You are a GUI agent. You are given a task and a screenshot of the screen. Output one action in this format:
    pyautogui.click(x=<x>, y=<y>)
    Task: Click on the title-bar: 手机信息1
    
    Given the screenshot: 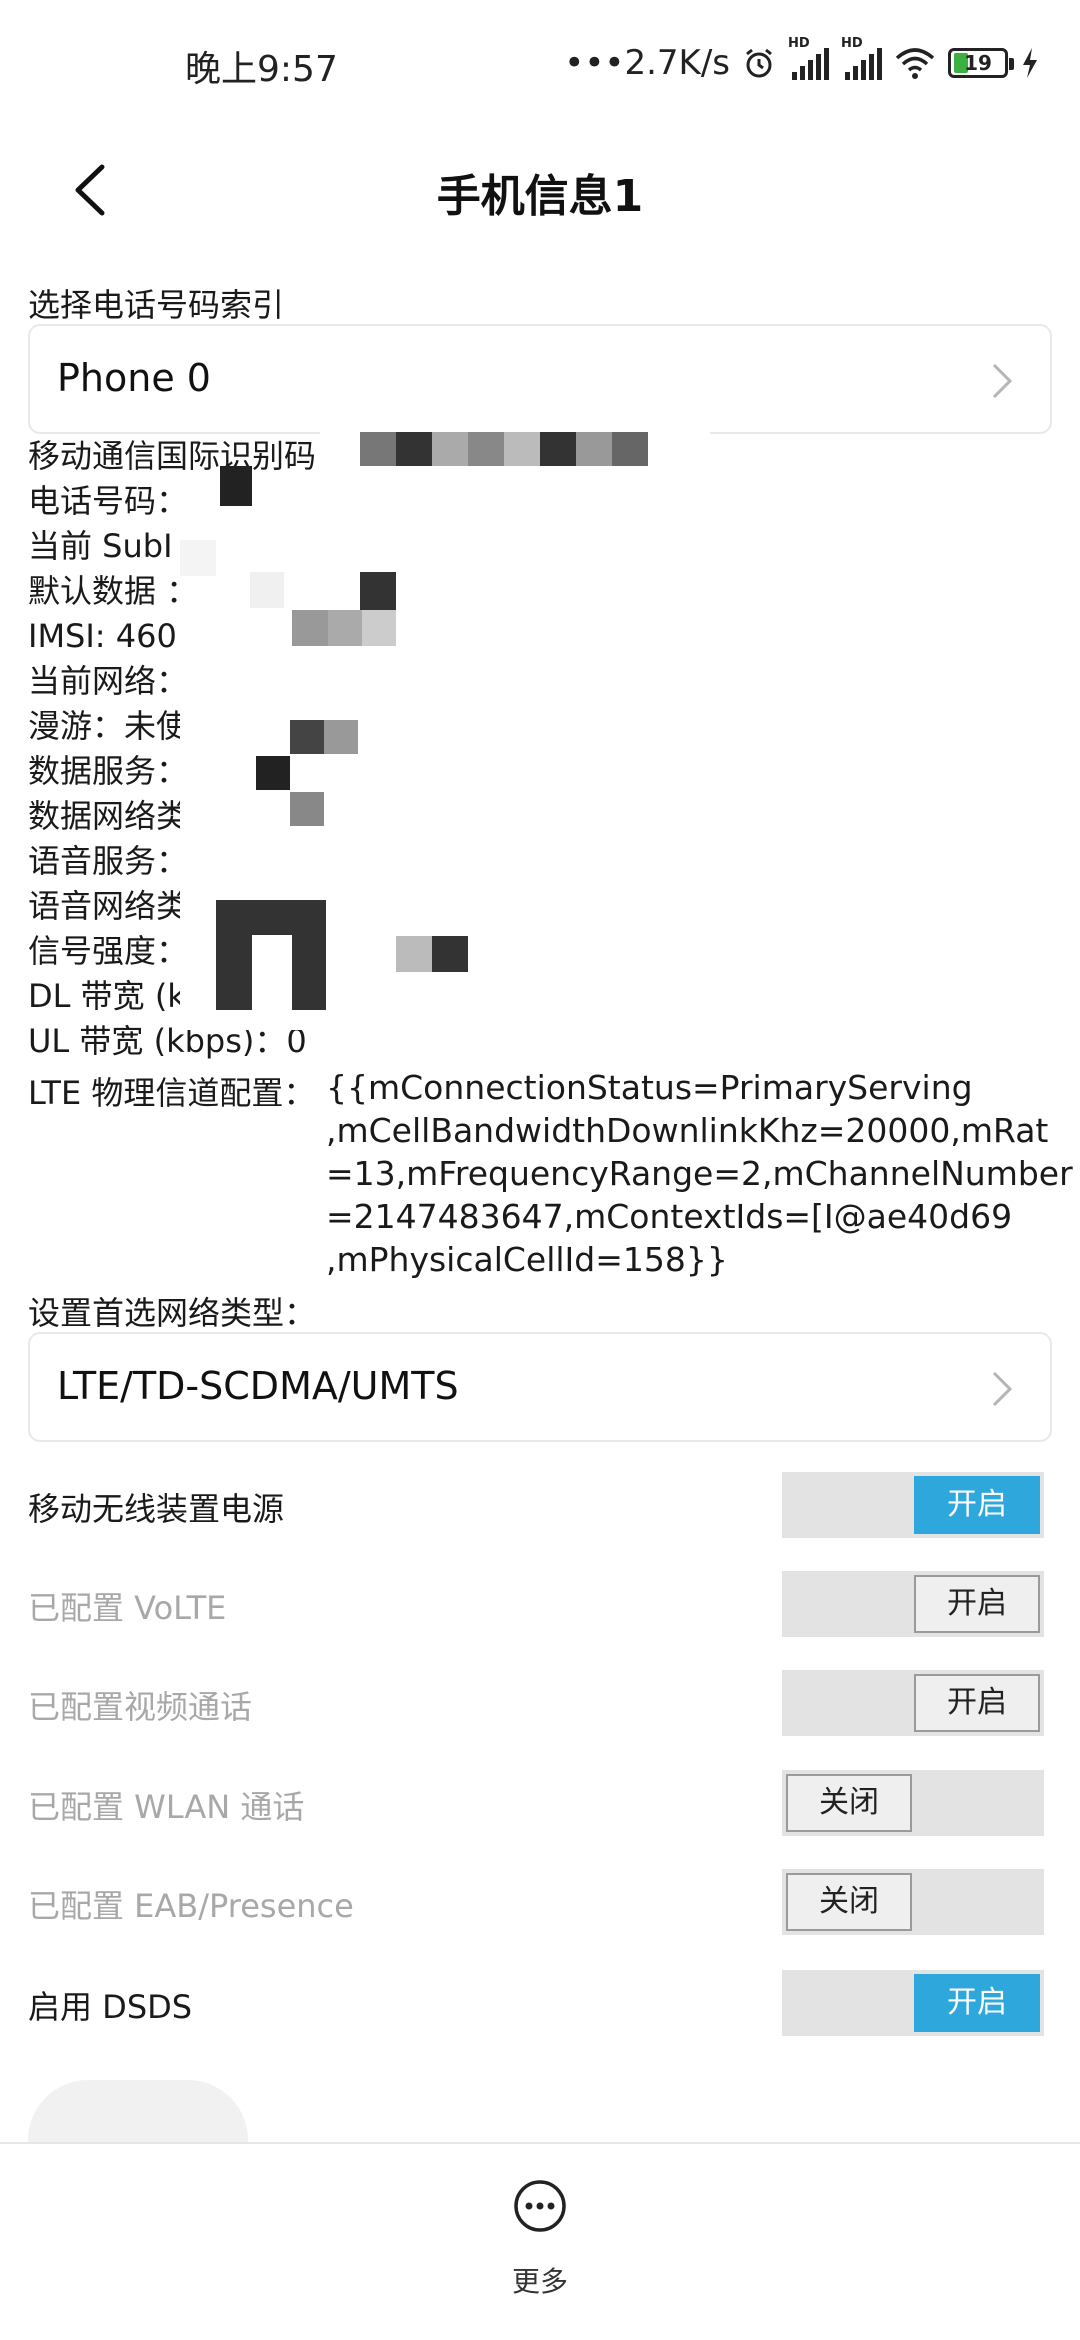 What is the action you would take?
    pyautogui.click(x=540, y=190)
    